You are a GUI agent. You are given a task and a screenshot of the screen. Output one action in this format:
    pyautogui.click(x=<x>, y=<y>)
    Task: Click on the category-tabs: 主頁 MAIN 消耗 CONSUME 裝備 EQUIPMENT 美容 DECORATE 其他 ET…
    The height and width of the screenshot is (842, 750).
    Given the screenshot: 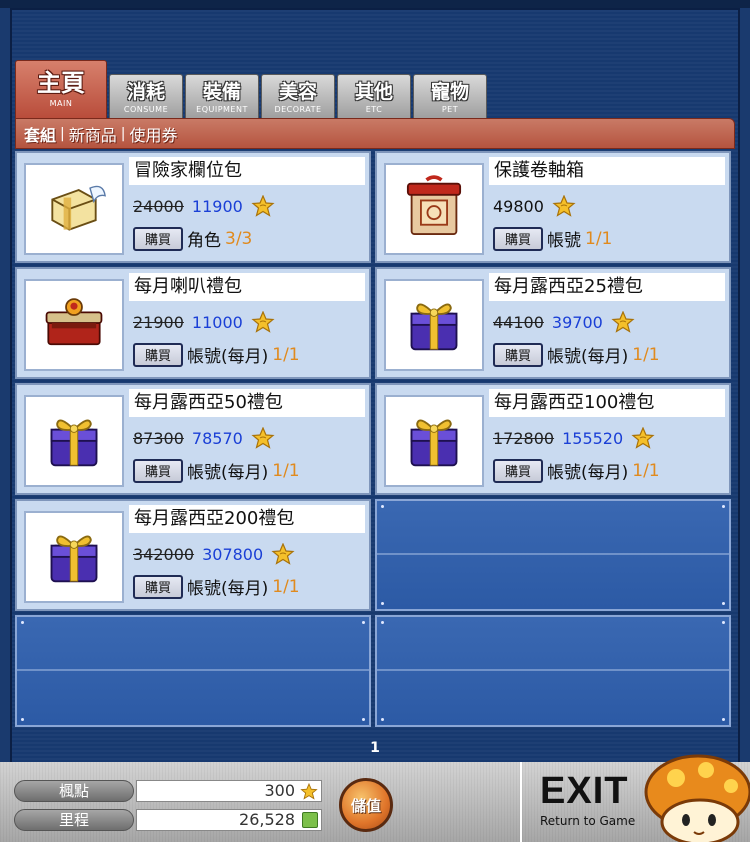 What is the action you would take?
    pyautogui.click(x=251, y=89)
    